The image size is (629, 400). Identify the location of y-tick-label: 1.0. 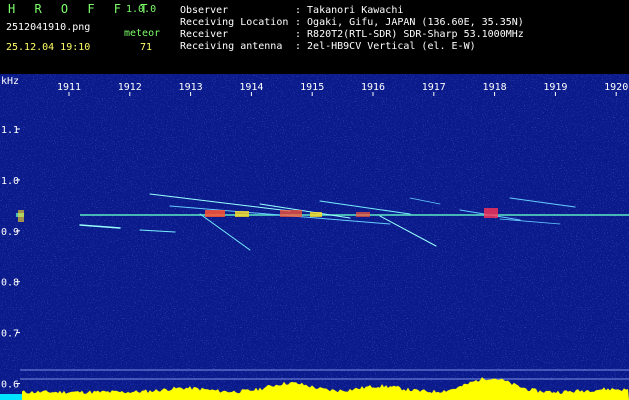
(10, 181).